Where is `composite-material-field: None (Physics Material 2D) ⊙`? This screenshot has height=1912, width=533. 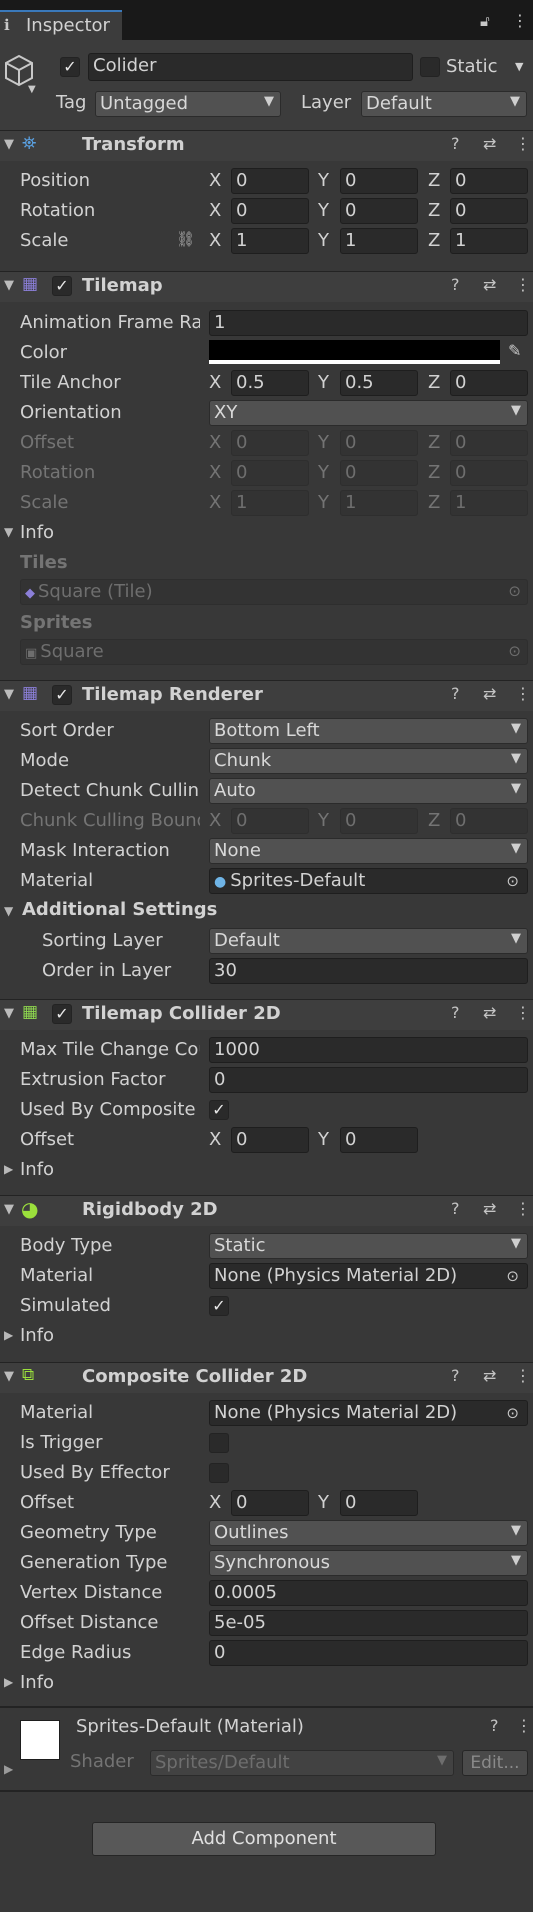
composite-material-field: None (Physics Material 2D) ⊙ is located at coordinates (368, 1413).